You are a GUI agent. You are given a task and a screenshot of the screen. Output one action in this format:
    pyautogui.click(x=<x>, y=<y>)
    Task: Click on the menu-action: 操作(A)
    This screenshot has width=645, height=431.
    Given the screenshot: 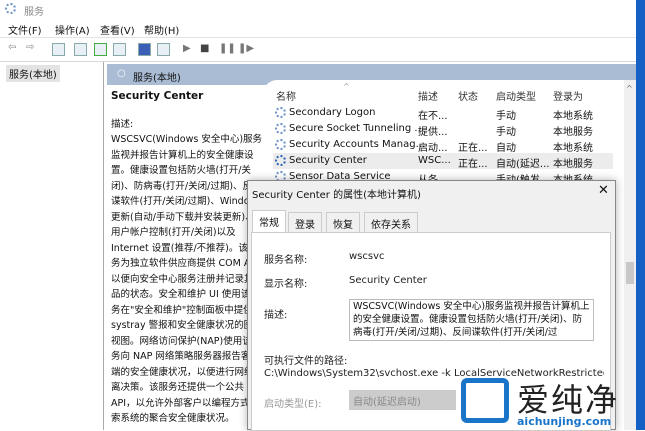 What is the action you would take?
    pyautogui.click(x=72, y=29)
    